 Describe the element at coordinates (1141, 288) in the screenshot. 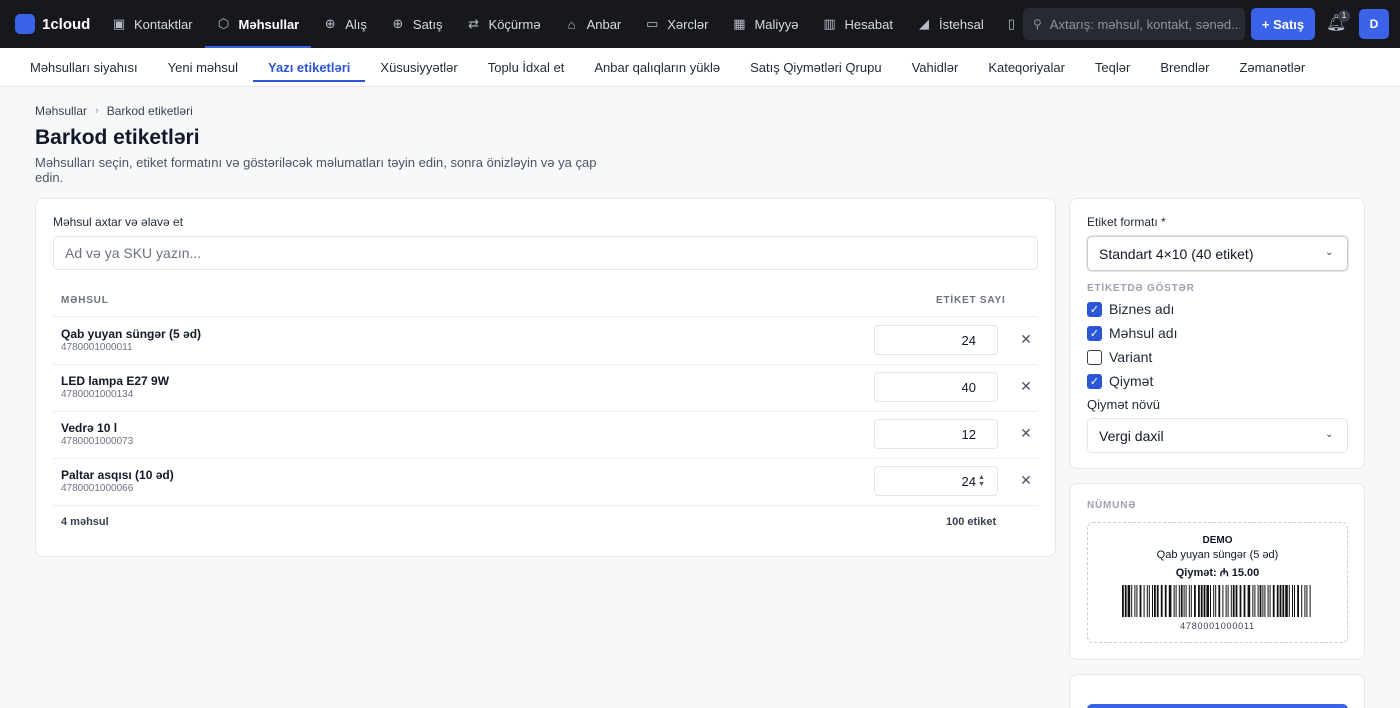

I see `show-on-label-caption: ETİKETDƏ GÖSTƏR` at that location.